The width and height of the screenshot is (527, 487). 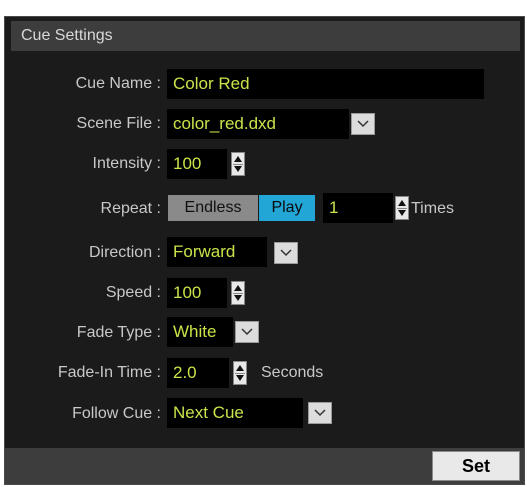 What do you see at coordinates (258, 124) in the screenshot?
I see `scene-file-select: color_red.dxd` at bounding box center [258, 124].